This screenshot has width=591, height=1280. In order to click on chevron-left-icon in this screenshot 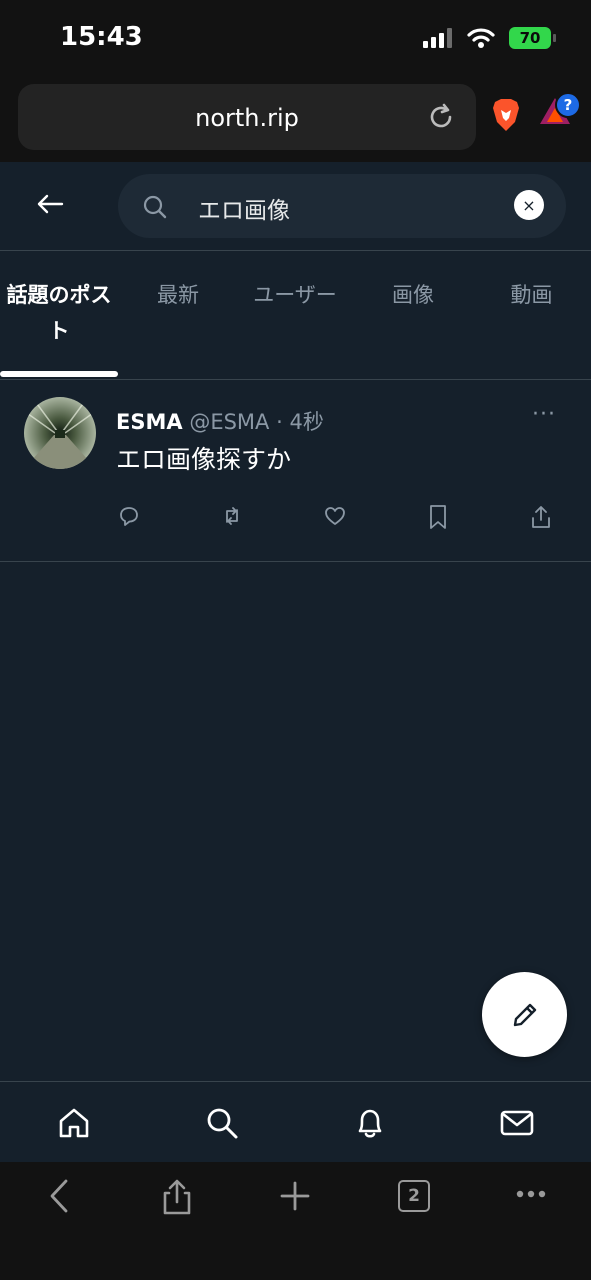, I will do `click(59, 1196)`.